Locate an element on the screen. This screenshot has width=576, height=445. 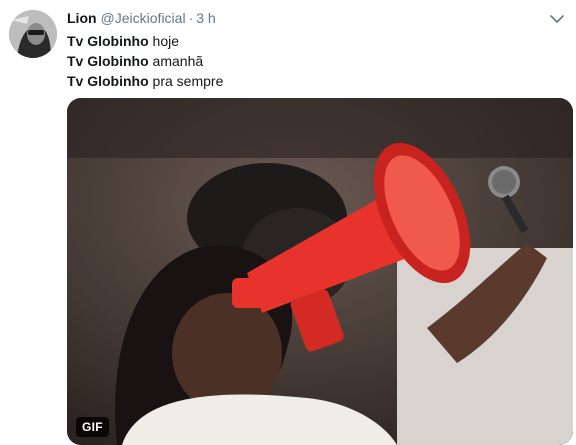
tweet-header: Lion @Jeickioficial · 3 h is located at coordinates (141, 19).